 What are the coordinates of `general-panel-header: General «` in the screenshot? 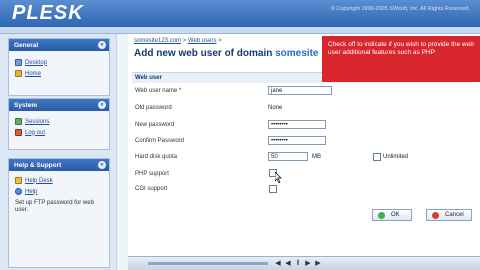 It's located at (59, 45).